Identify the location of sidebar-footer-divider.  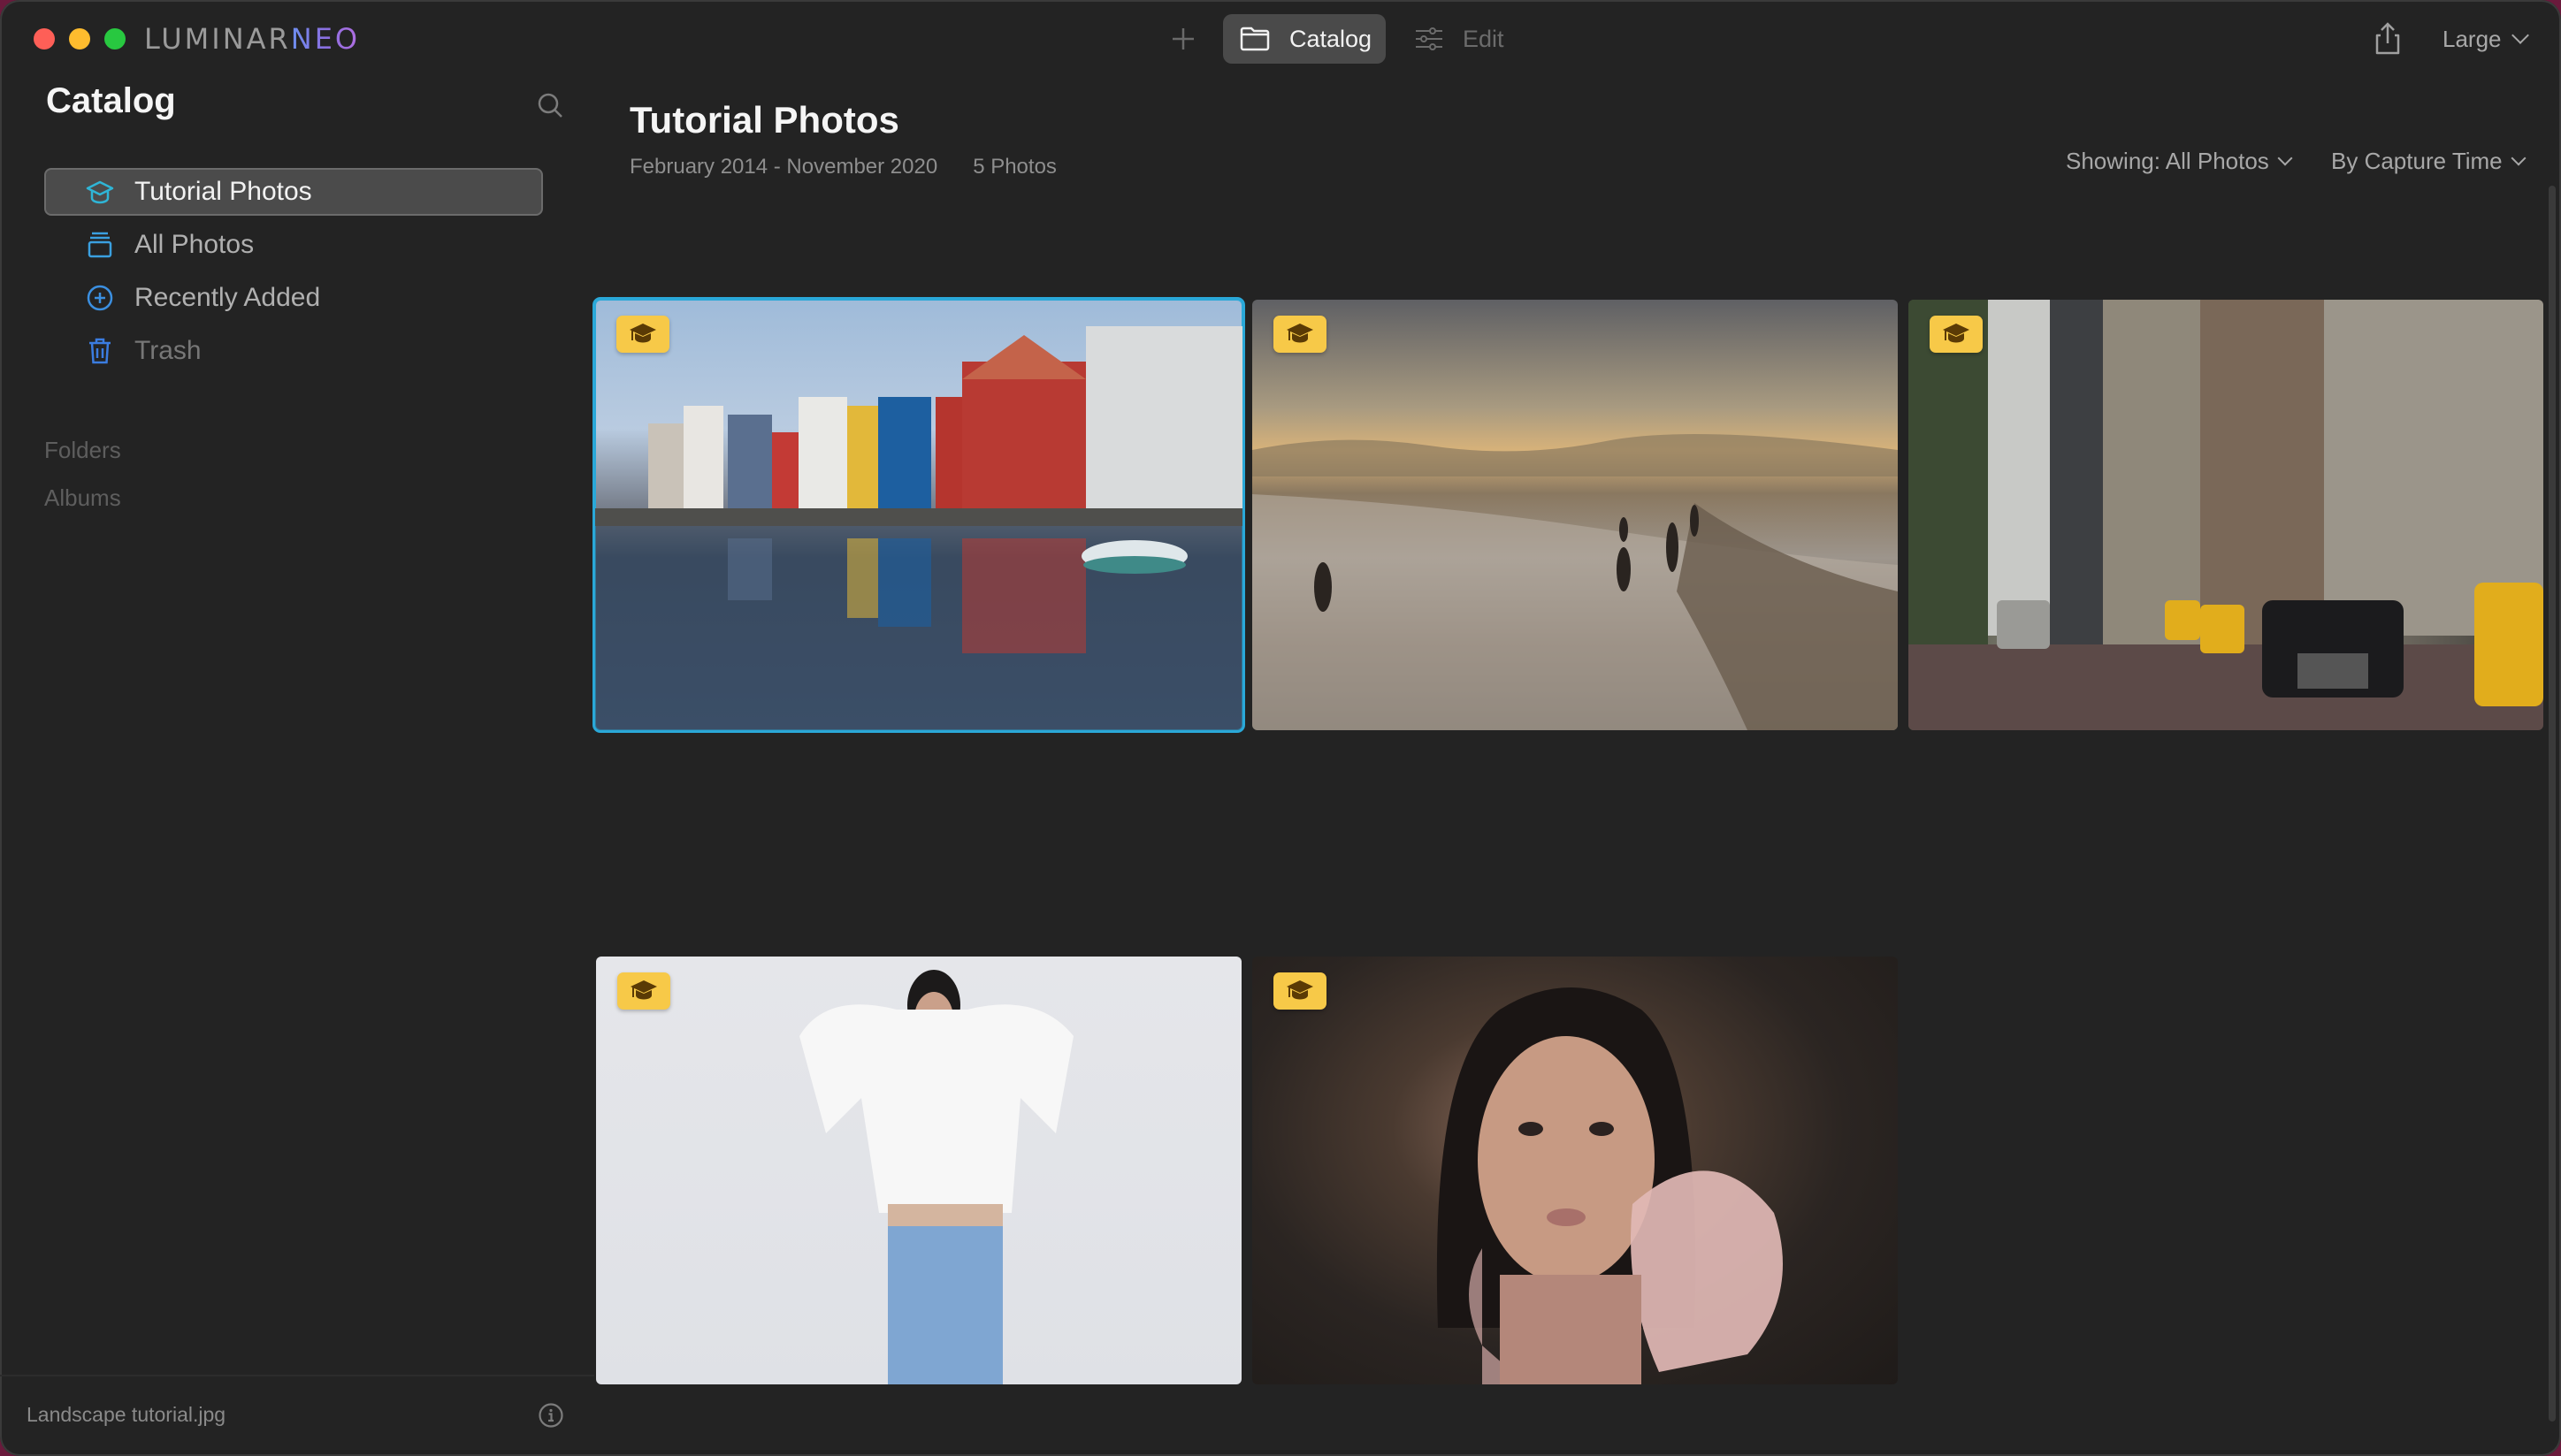
(297, 1375).